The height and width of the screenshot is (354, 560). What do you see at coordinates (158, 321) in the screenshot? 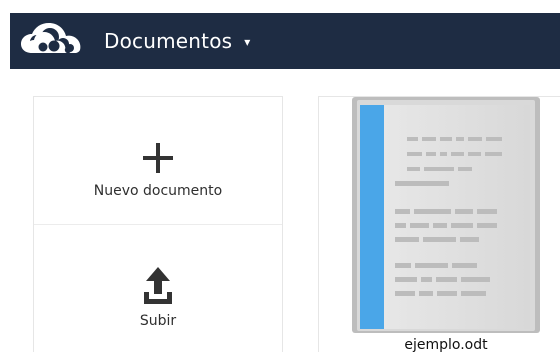
I see `upload-label: Subir` at bounding box center [158, 321].